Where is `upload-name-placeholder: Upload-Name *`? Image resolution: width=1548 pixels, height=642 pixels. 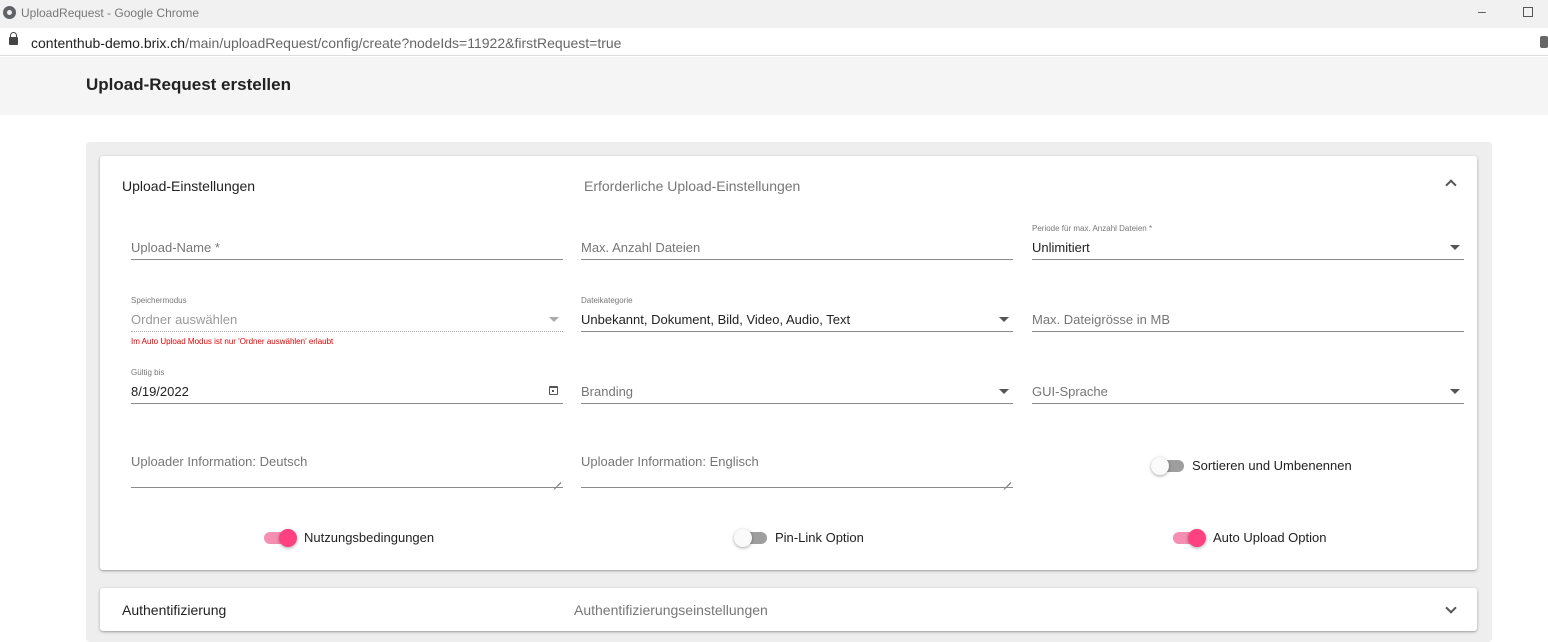 upload-name-placeholder: Upload-Name * is located at coordinates (175, 247).